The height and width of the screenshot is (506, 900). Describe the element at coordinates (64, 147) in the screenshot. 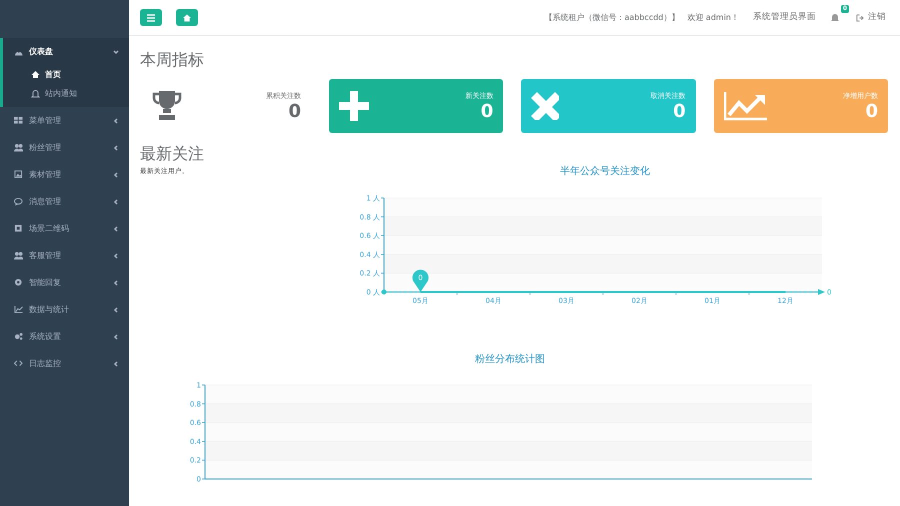

I see `sidebar-item: 粉丝管理` at that location.